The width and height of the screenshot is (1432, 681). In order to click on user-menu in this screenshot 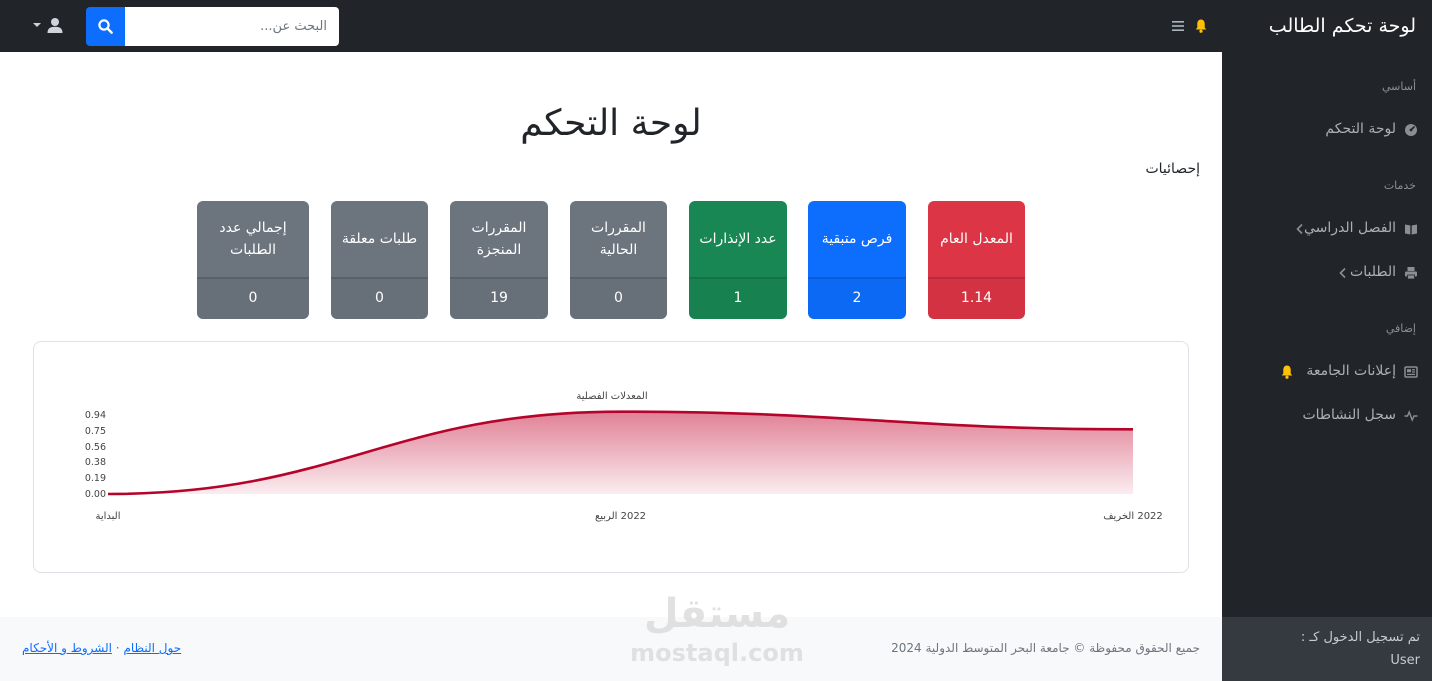, I will do `click(50, 26)`.